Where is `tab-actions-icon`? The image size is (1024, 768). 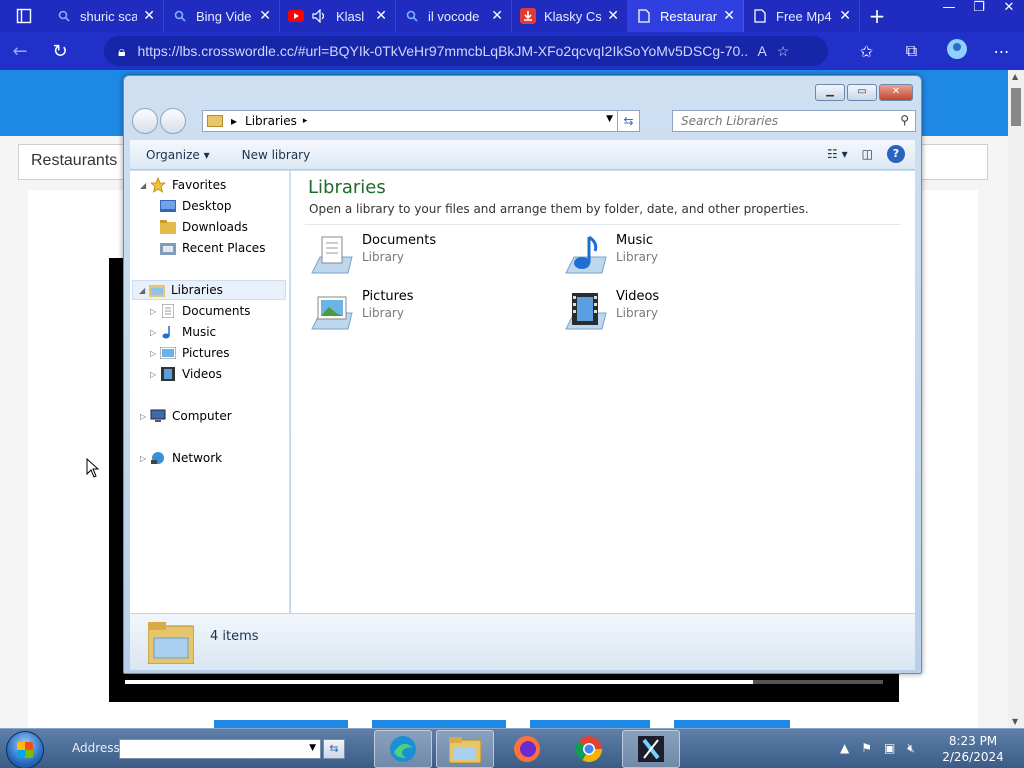
tab-actions-icon is located at coordinates (24, 16).